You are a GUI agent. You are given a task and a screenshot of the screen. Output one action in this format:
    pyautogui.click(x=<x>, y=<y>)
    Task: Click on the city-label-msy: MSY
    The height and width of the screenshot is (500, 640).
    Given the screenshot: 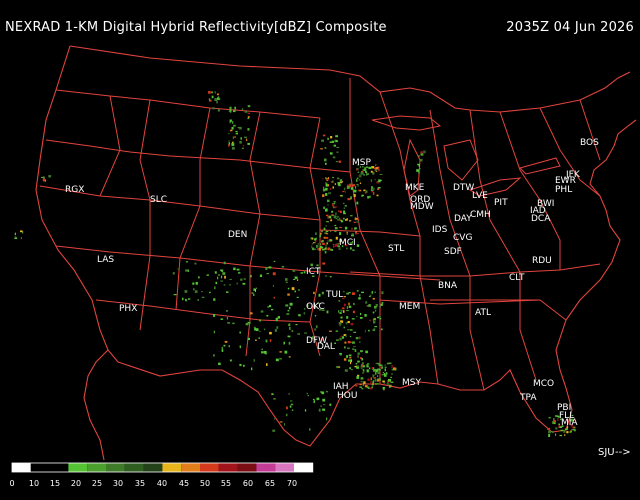 What is the action you would take?
    pyautogui.click(x=411, y=383)
    